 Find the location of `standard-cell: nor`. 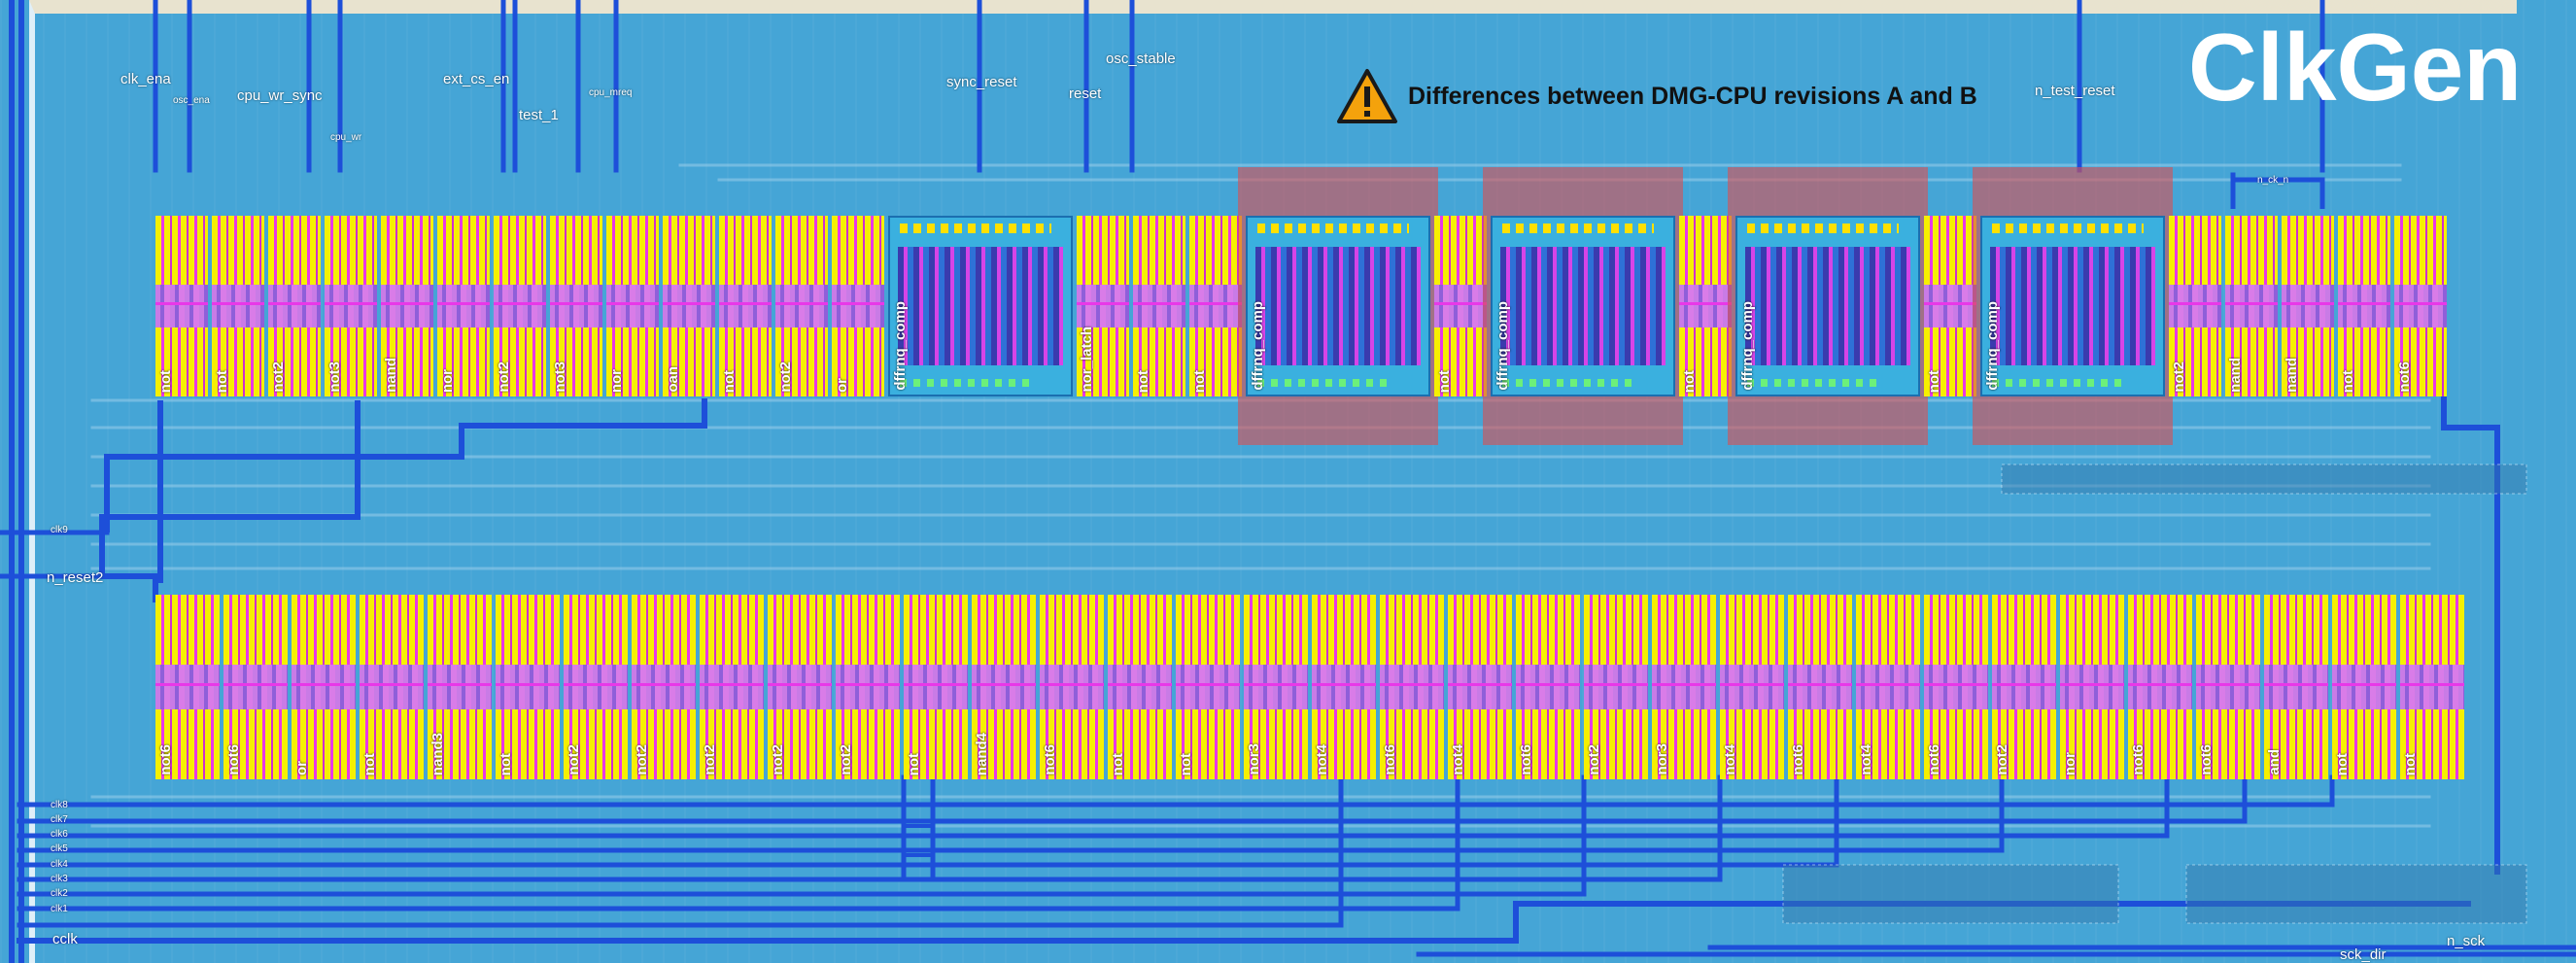

standard-cell: nor is located at coordinates (463, 306).